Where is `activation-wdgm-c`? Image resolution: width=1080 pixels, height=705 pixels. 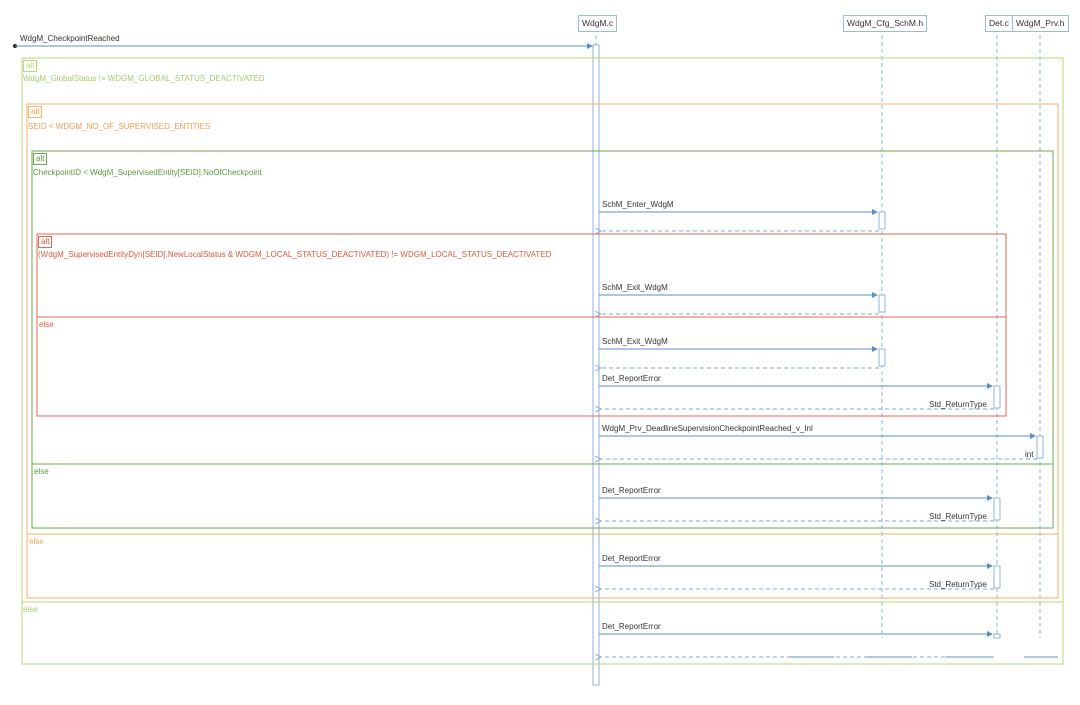
activation-wdgm-c is located at coordinates (596, 365).